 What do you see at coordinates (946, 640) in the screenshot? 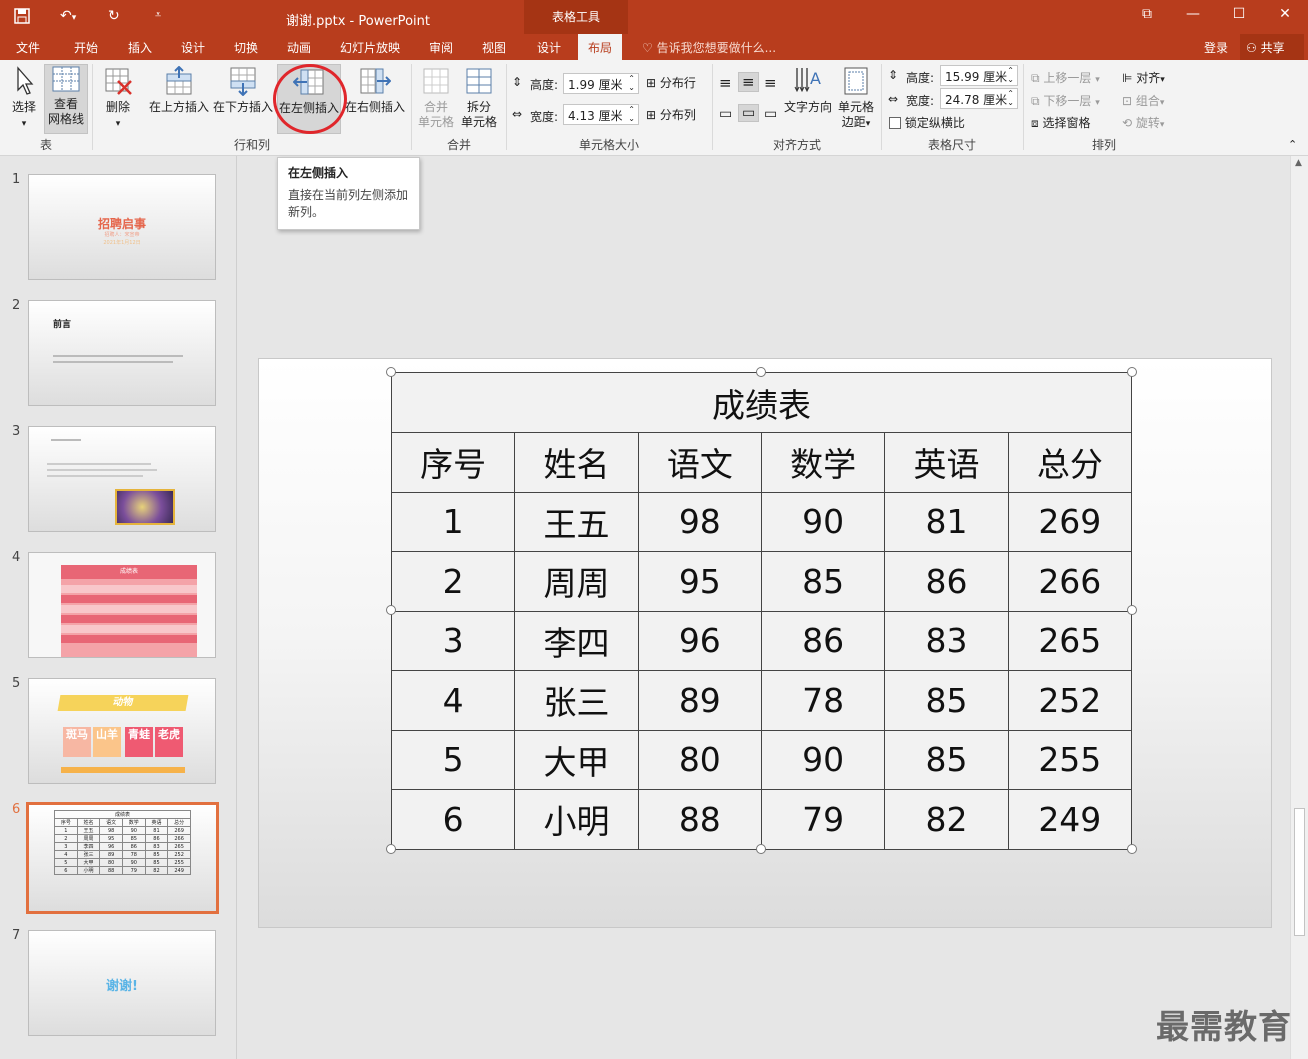
I see `table-cell: 83` at bounding box center [946, 640].